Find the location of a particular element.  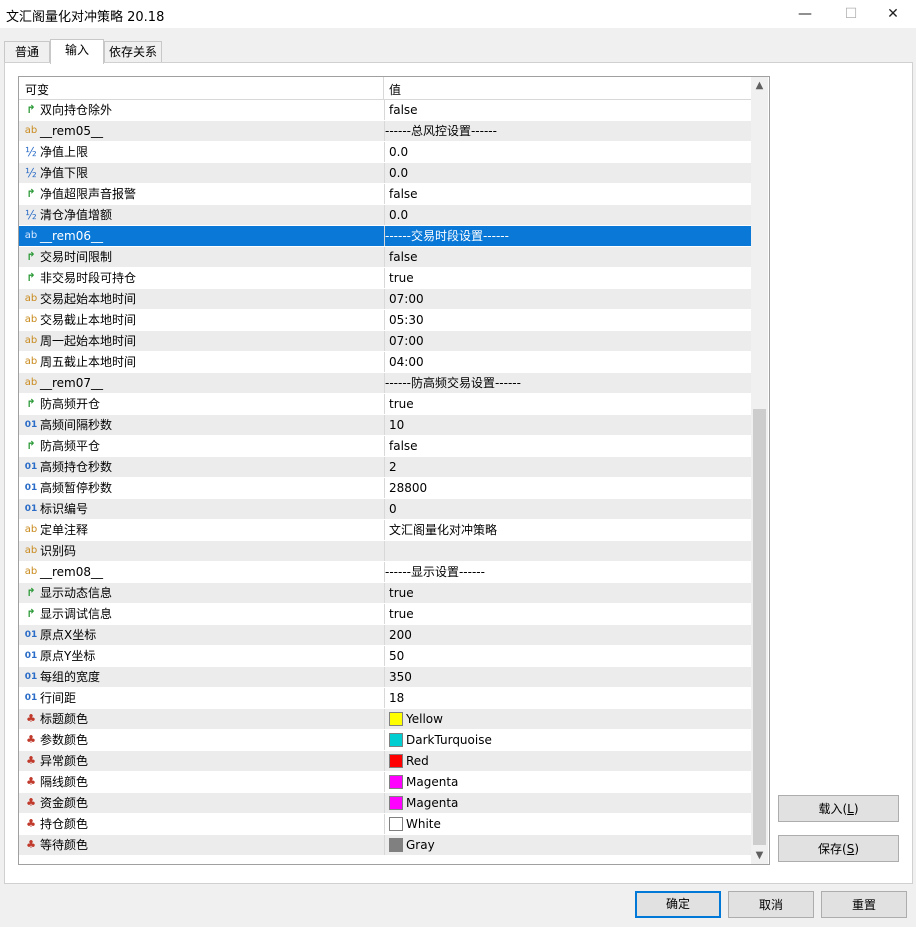

header-separator is located at coordinates (383, 88).